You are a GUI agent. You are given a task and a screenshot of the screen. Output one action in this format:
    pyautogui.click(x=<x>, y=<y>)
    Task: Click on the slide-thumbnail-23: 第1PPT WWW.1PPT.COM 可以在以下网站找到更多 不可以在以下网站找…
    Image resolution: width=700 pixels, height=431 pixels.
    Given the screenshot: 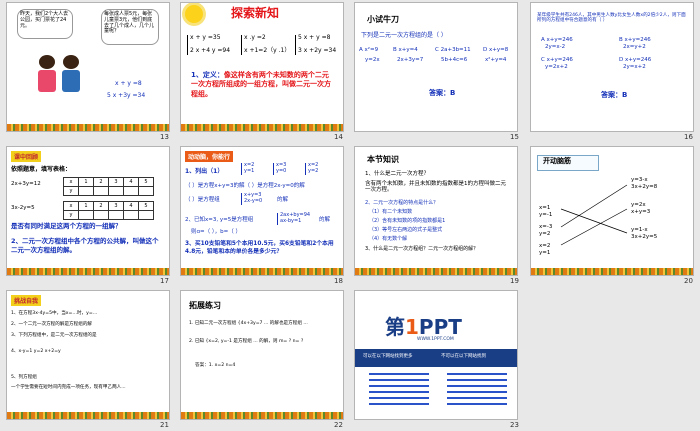 What is the action you would take?
    pyautogui.click(x=436, y=355)
    